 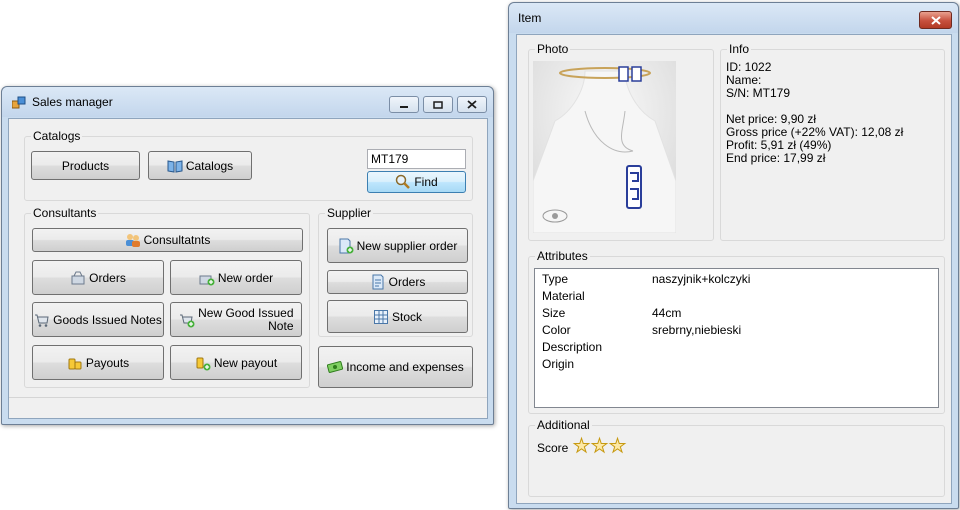 I want to click on score-label: Score, so click(x=553, y=448).